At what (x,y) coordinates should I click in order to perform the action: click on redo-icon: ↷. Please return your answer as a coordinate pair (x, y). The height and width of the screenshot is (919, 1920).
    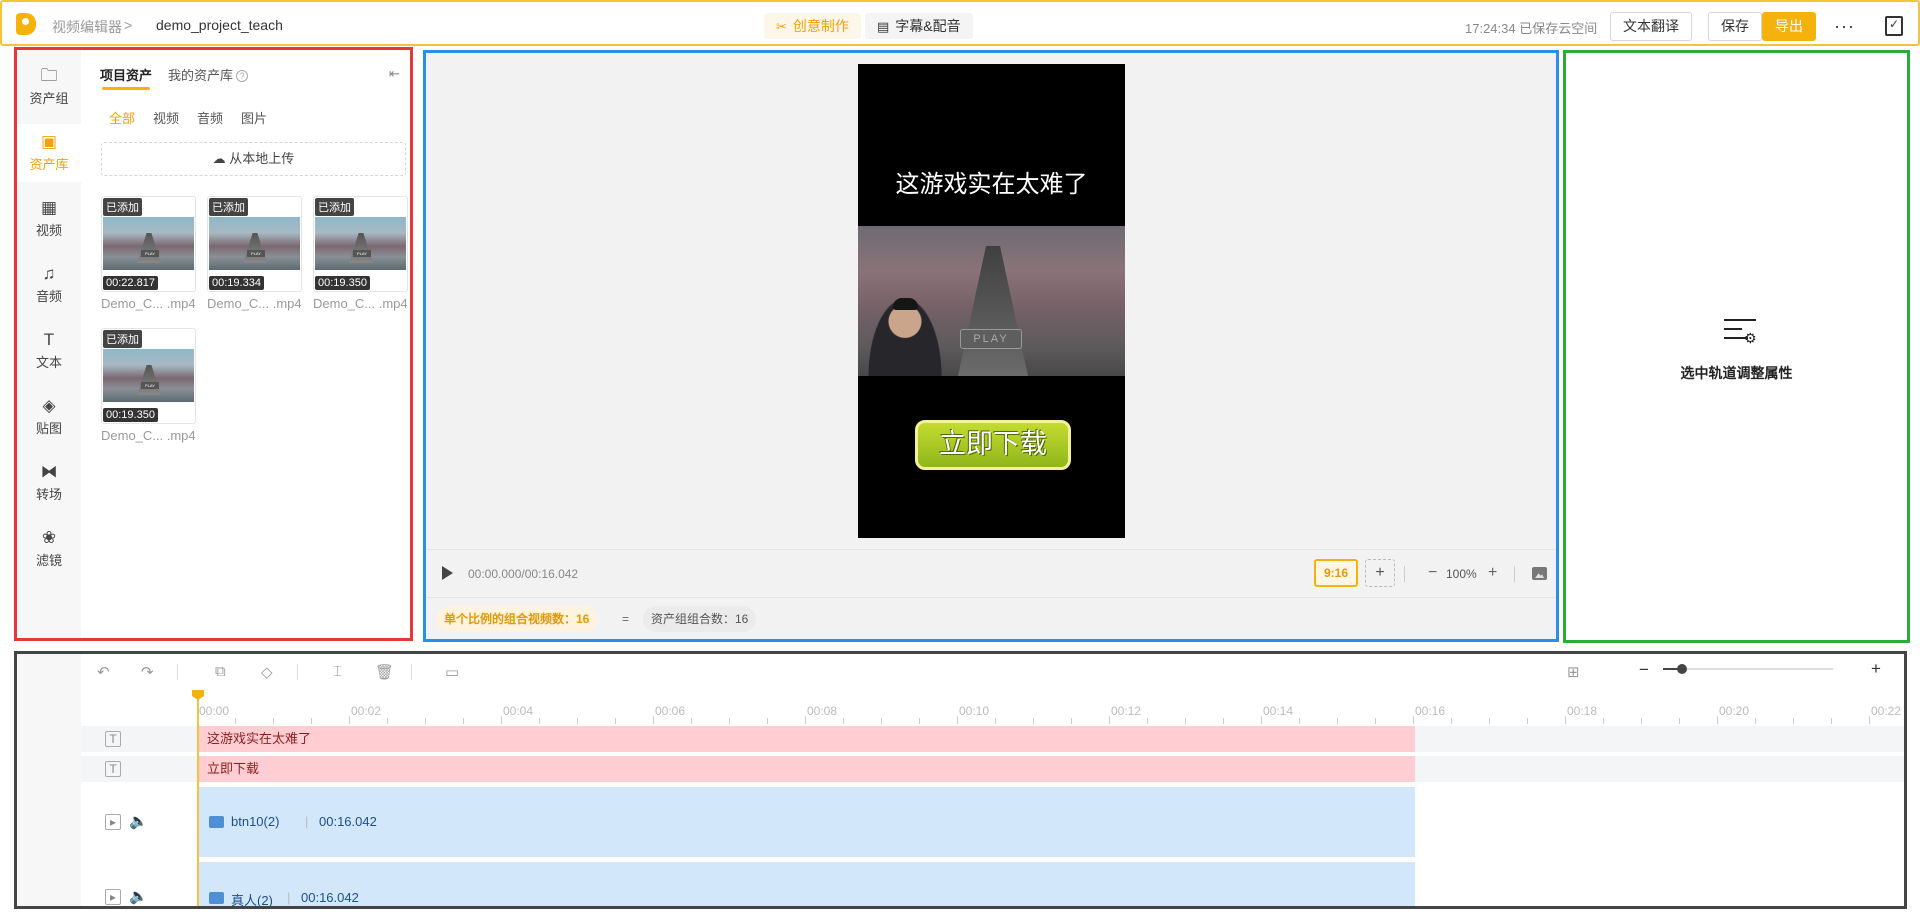
    Looking at the image, I should click on (147, 672).